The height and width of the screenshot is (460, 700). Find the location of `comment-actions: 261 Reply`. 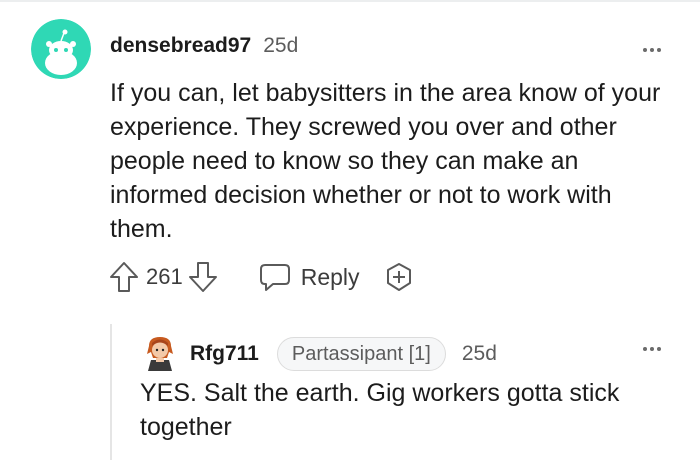

comment-actions: 261 Reply is located at coordinates (262, 277).